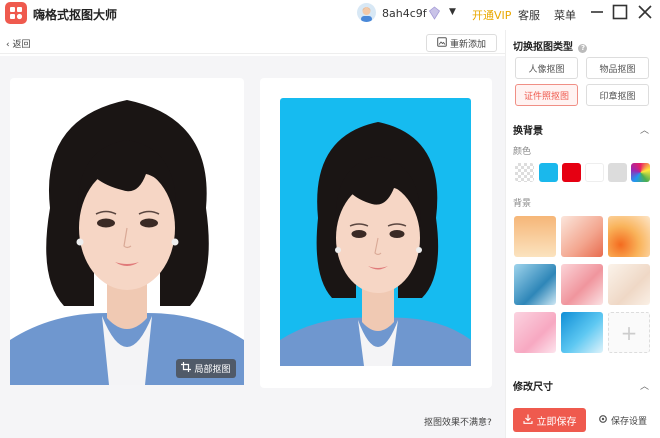 The image size is (660, 438). What do you see at coordinates (629, 422) in the screenshot?
I see `save-settings-label: 保存设置` at bounding box center [629, 422].